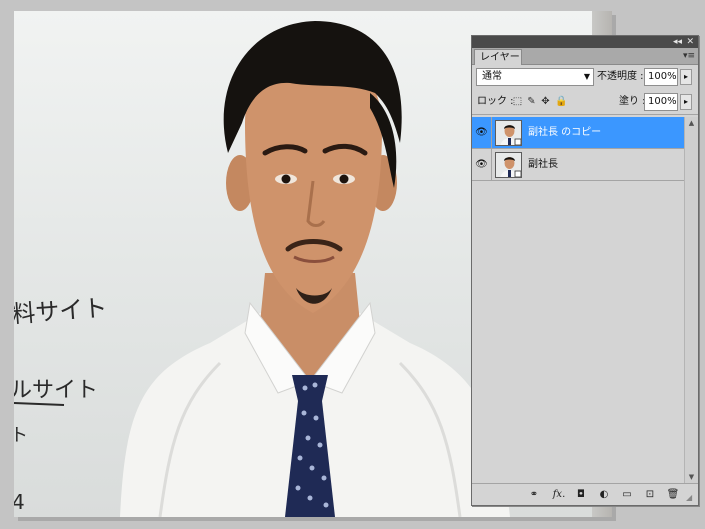  What do you see at coordinates (691, 498) in the screenshot?
I see `resize-grip-icon: ◢` at bounding box center [691, 498].